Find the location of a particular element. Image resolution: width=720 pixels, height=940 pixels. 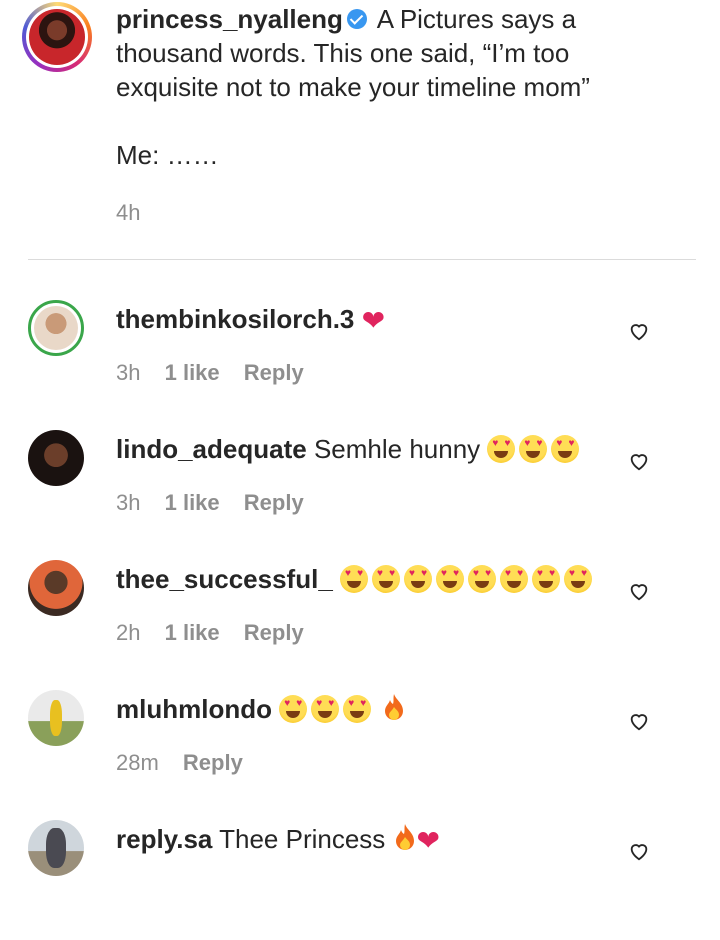

comment-time: 28m is located at coordinates (137, 762).